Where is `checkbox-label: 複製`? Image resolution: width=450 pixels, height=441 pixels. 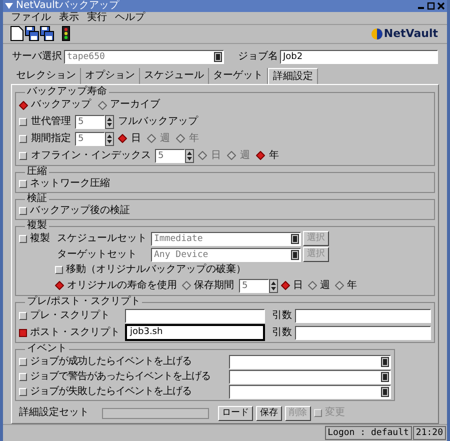
checkbox-label: 複製 is located at coordinates (40, 238).